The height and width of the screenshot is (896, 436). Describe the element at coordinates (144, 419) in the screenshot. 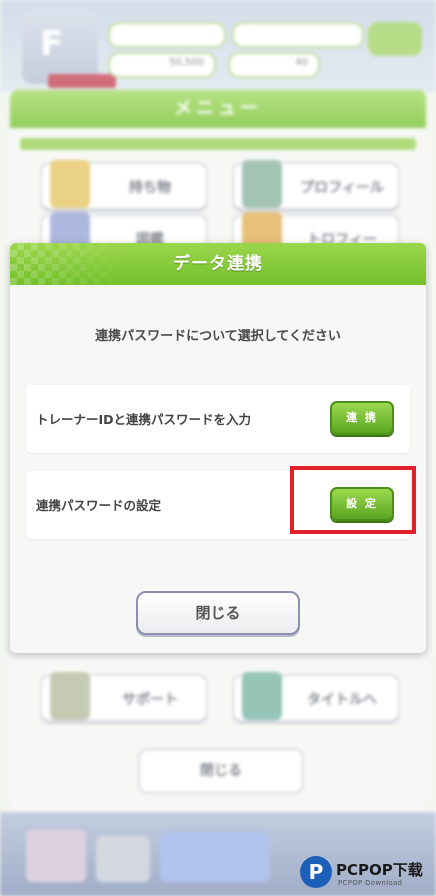

I see `option-label: トレーナーIDと連携パスワードを入力` at that location.